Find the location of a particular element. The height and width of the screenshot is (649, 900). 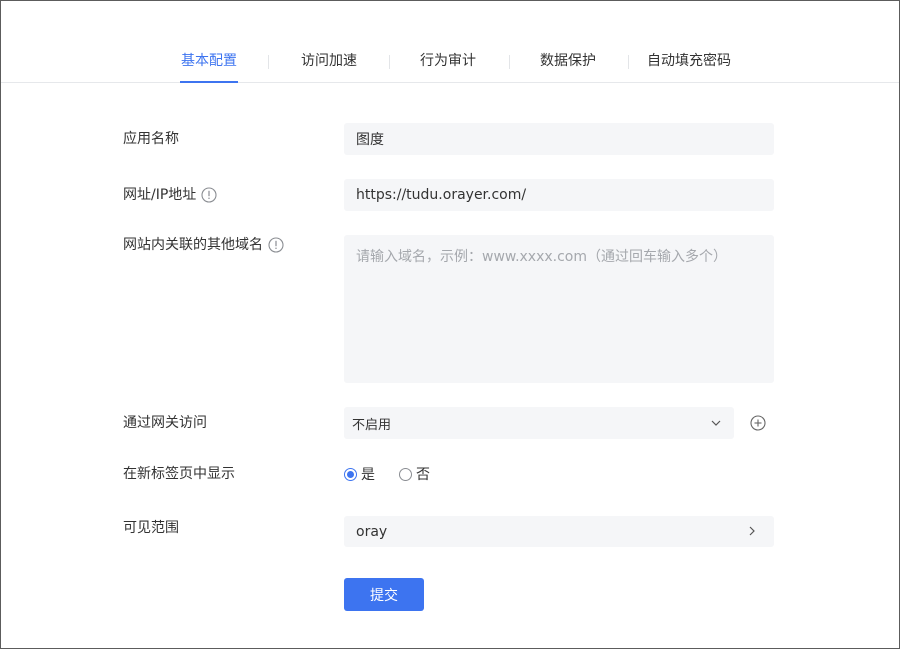

new-tab-label-text: 在新标签页中显示 is located at coordinates (179, 474).